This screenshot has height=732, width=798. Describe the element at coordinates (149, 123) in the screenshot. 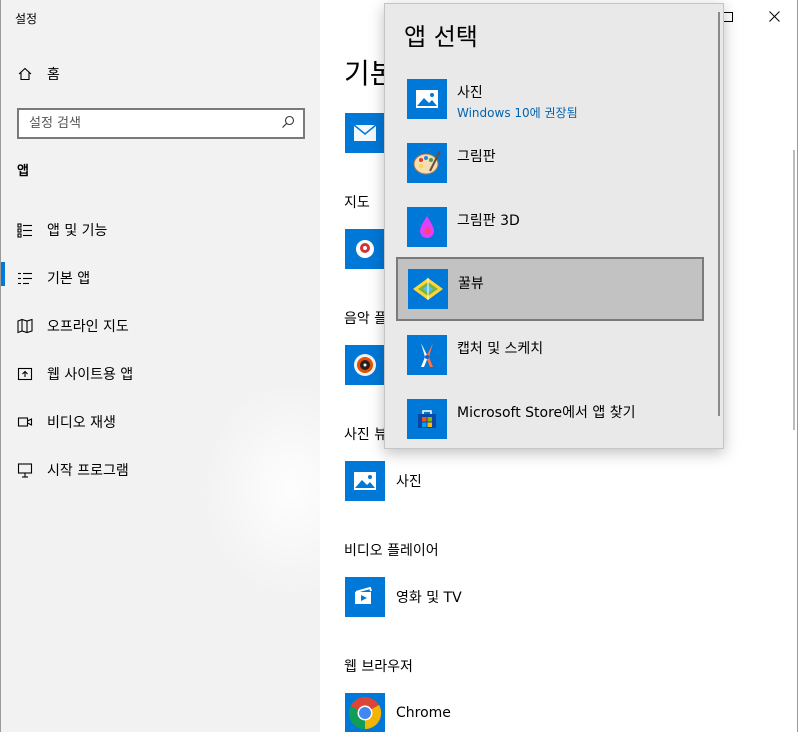

I see `search-input` at that location.